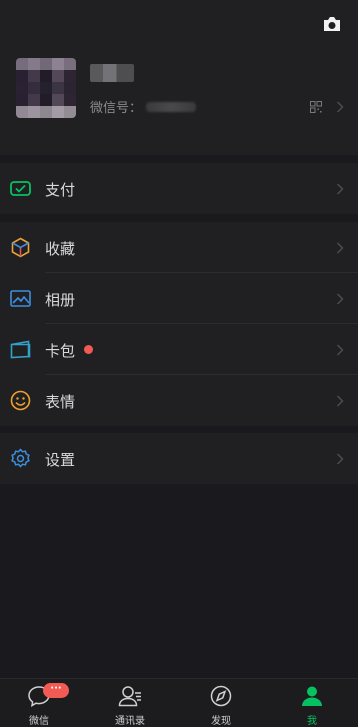 Image resolution: width=358 pixels, height=727 pixels. What do you see at coordinates (39, 703) in the screenshot?
I see `tab-chats: ··· 微信` at bounding box center [39, 703].